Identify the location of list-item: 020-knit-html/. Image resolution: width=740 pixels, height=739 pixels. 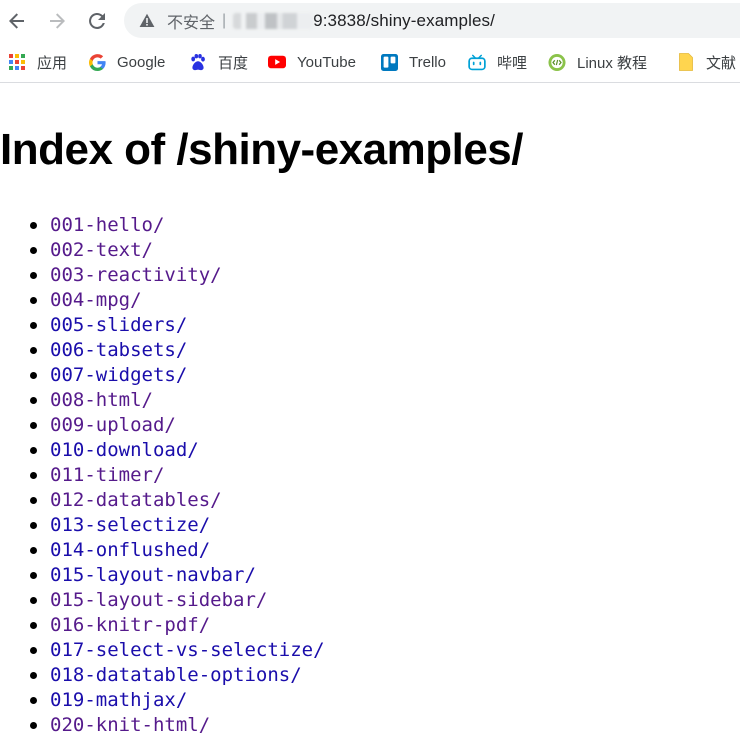
(177, 725).